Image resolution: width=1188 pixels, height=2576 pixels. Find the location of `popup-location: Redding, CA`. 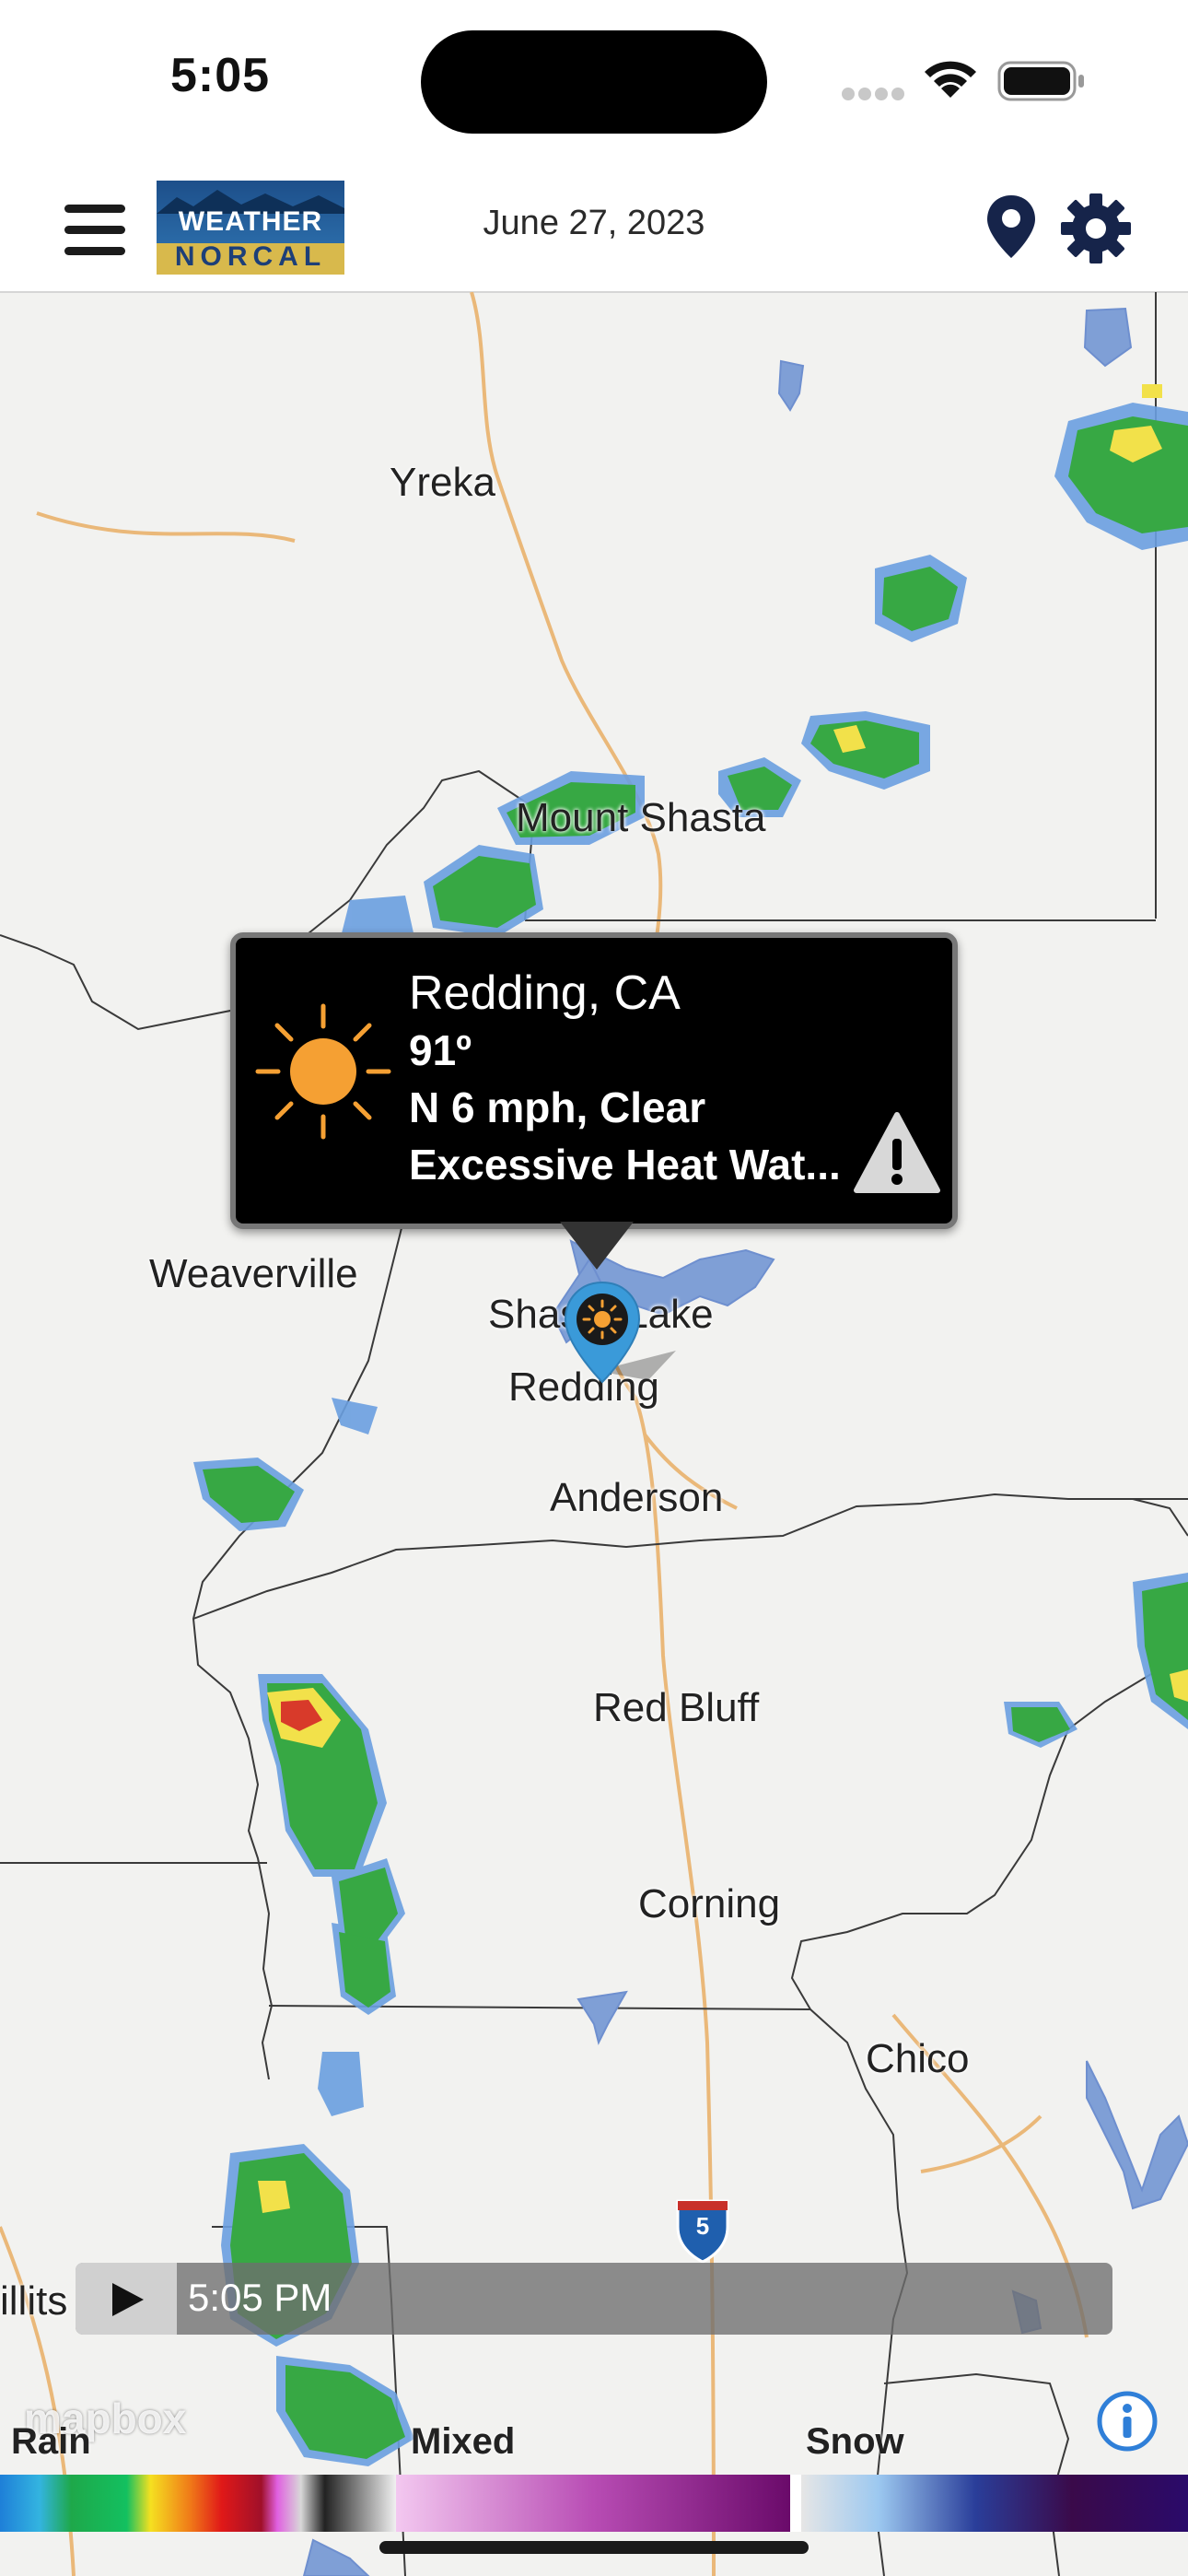

popup-location: Redding, CA is located at coordinates (545, 993).